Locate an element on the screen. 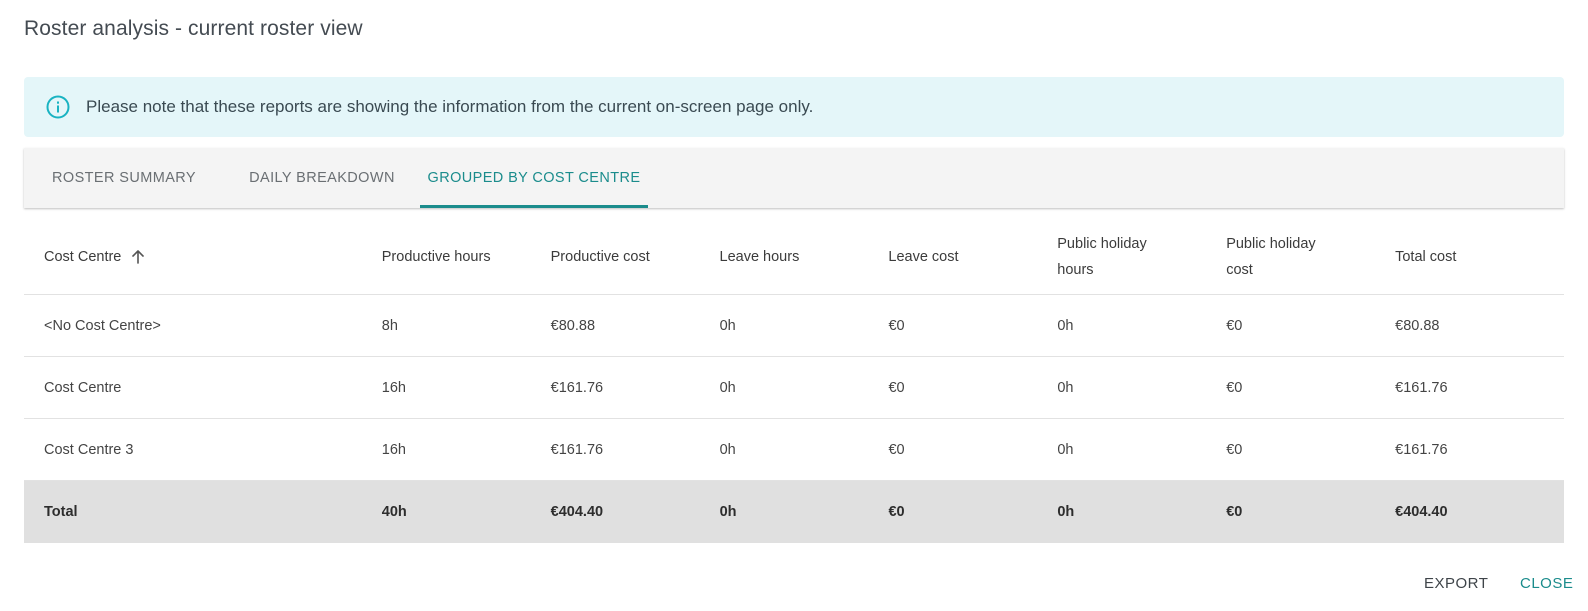 Image resolution: width=1588 pixels, height=611 pixels. column-header-leave-hours: Leave hours is located at coordinates (804, 257).